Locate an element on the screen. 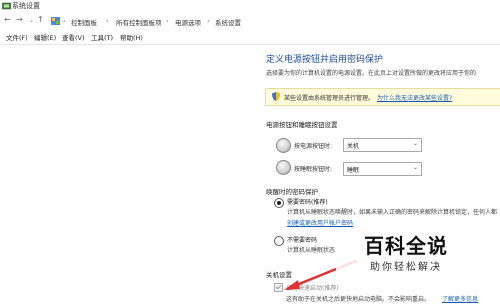 This screenshot has width=500, height=305. up-button: ↑ is located at coordinates (40, 19).